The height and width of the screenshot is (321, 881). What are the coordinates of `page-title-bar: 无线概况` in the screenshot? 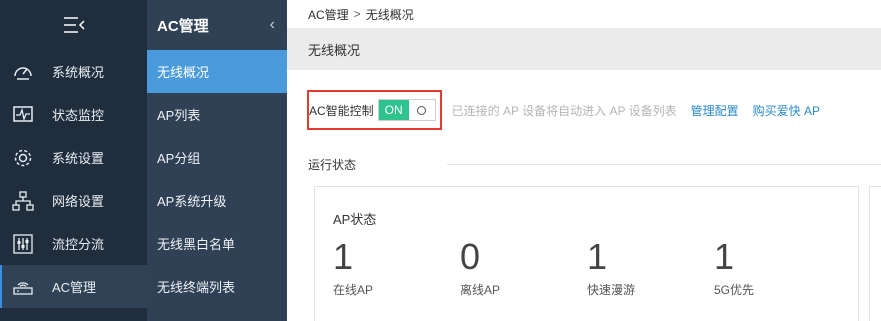 It's located at (584, 49).